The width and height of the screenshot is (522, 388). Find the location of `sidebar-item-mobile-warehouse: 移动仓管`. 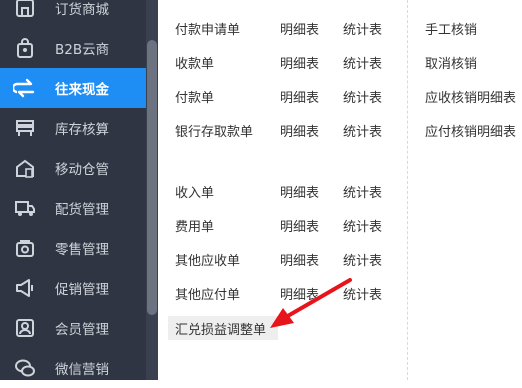

sidebar-item-mobile-warehouse: 移动仓管 is located at coordinates (72, 168).